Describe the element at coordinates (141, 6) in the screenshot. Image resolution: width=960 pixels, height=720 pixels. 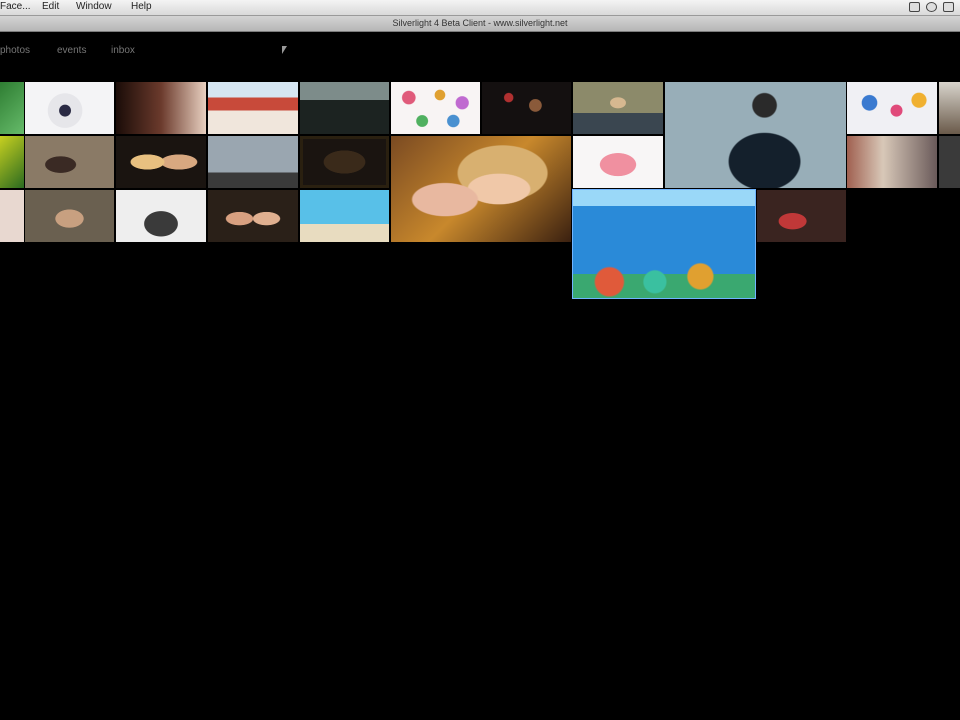
I see `menu-help: Help` at that location.